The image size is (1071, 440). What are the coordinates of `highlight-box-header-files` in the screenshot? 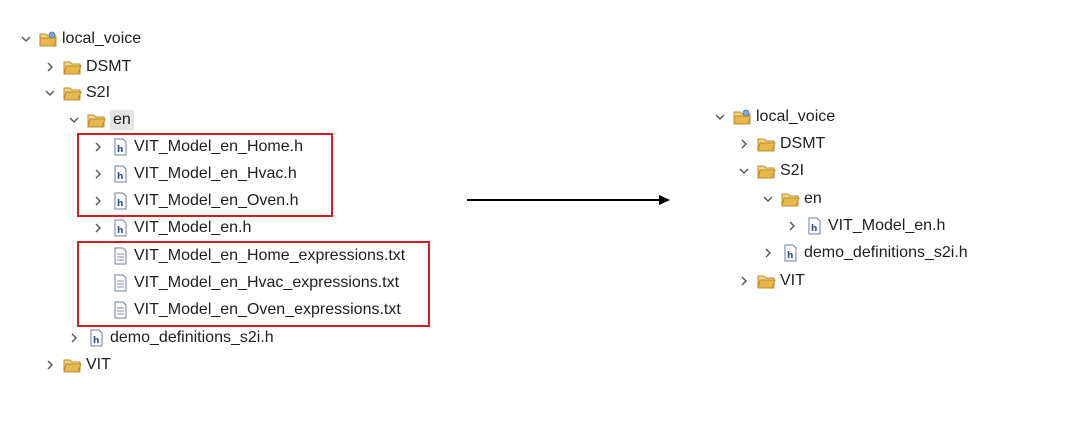 It's located at (205, 175).